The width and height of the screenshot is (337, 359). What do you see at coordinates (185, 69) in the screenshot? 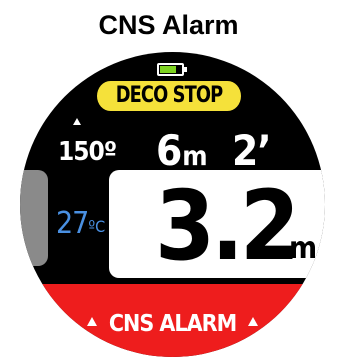
I see `battery-terminal` at bounding box center [185, 69].